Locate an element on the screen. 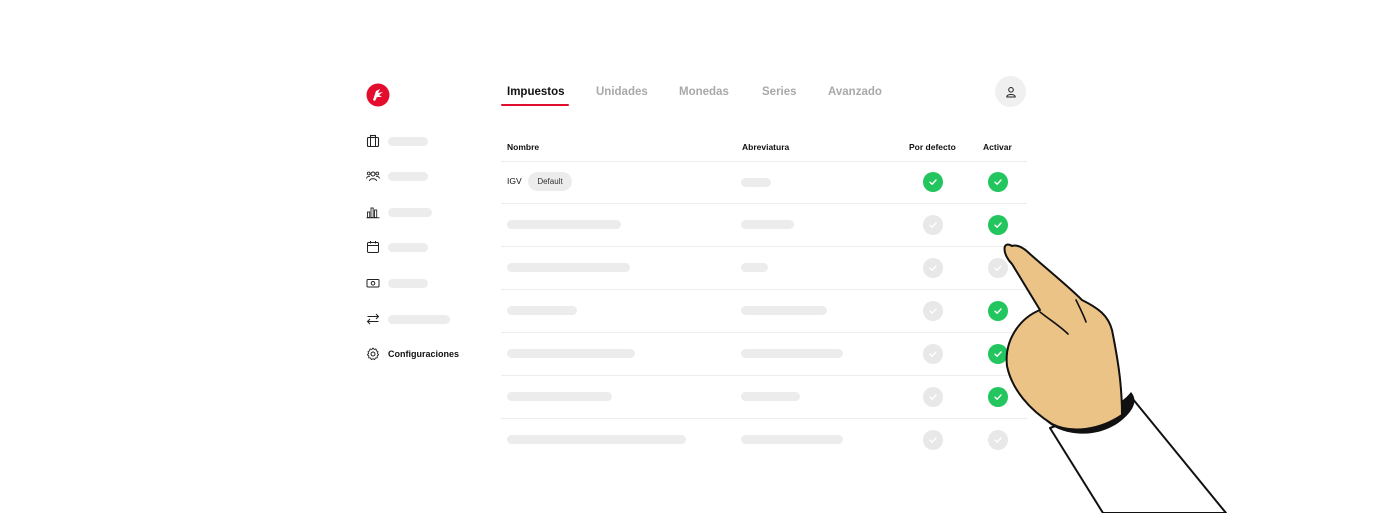 The image size is (1393, 513). tab-impuestos: Impuestos is located at coordinates (536, 92).